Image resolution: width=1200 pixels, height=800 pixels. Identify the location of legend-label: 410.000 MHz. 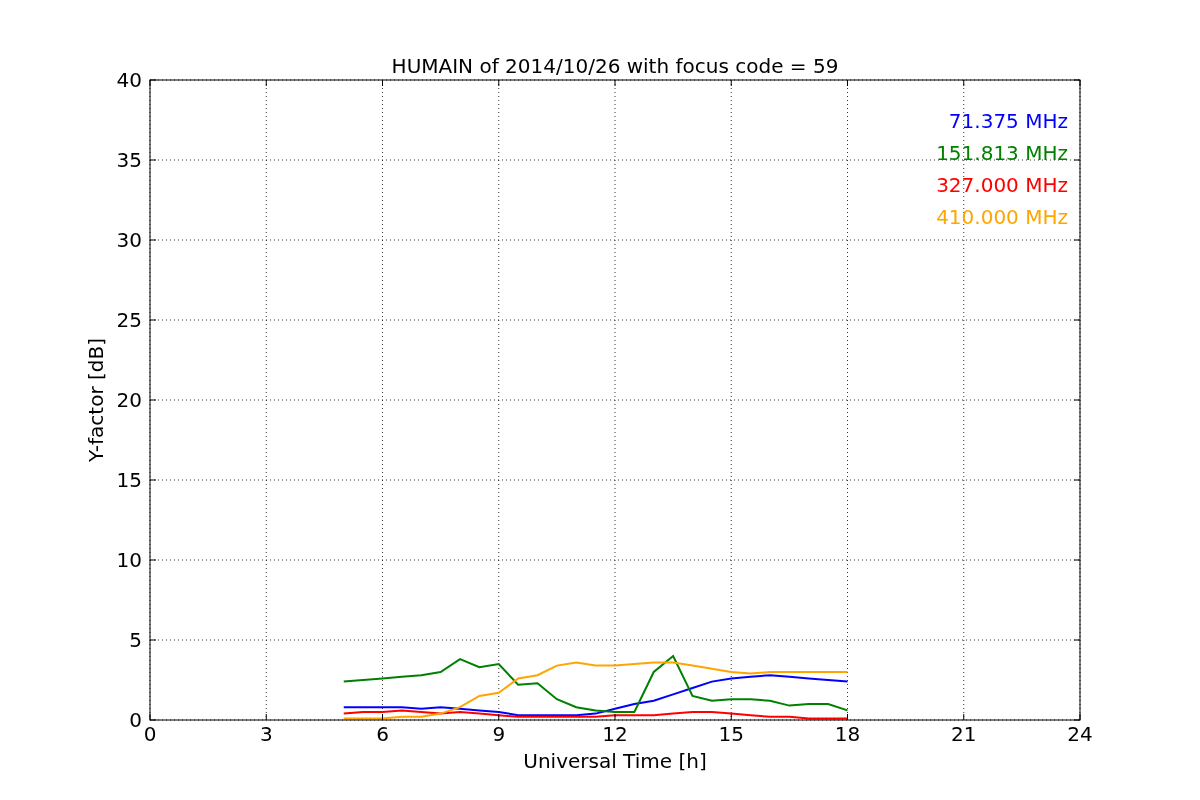
(1002, 217).